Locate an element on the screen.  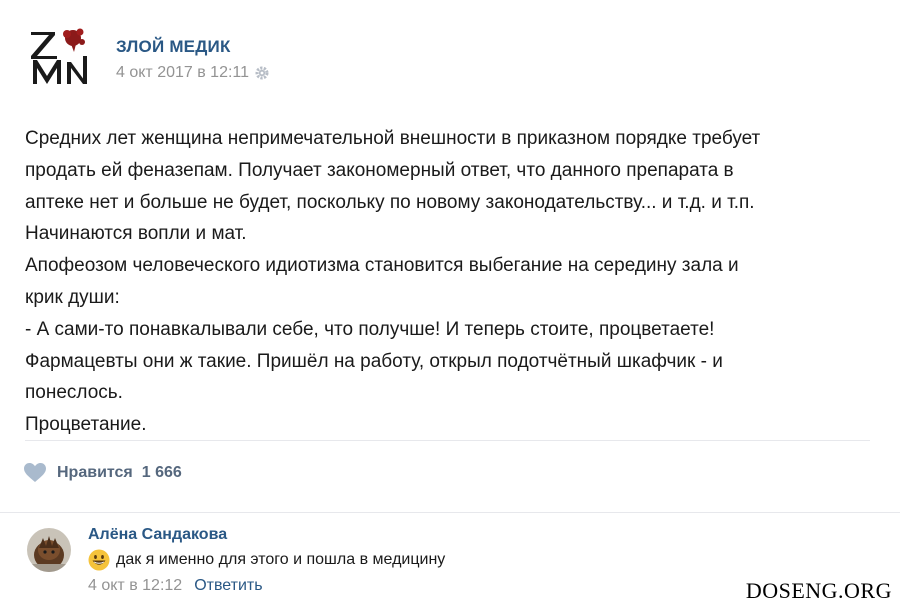
post-date-text: 4 окт 2017 в 12:11 is located at coordinates (182, 73).